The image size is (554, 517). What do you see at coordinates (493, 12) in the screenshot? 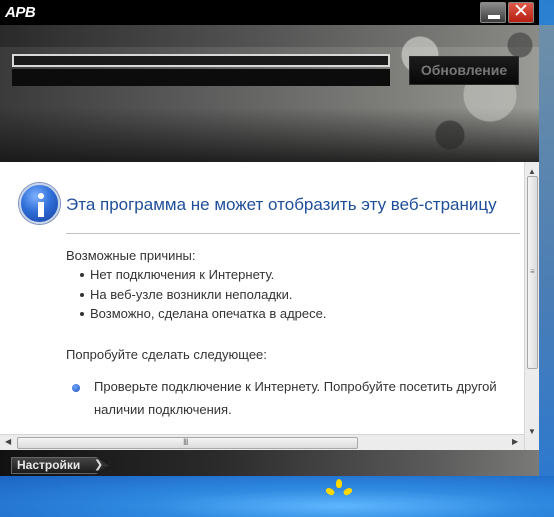
I see `minimize-button` at bounding box center [493, 12].